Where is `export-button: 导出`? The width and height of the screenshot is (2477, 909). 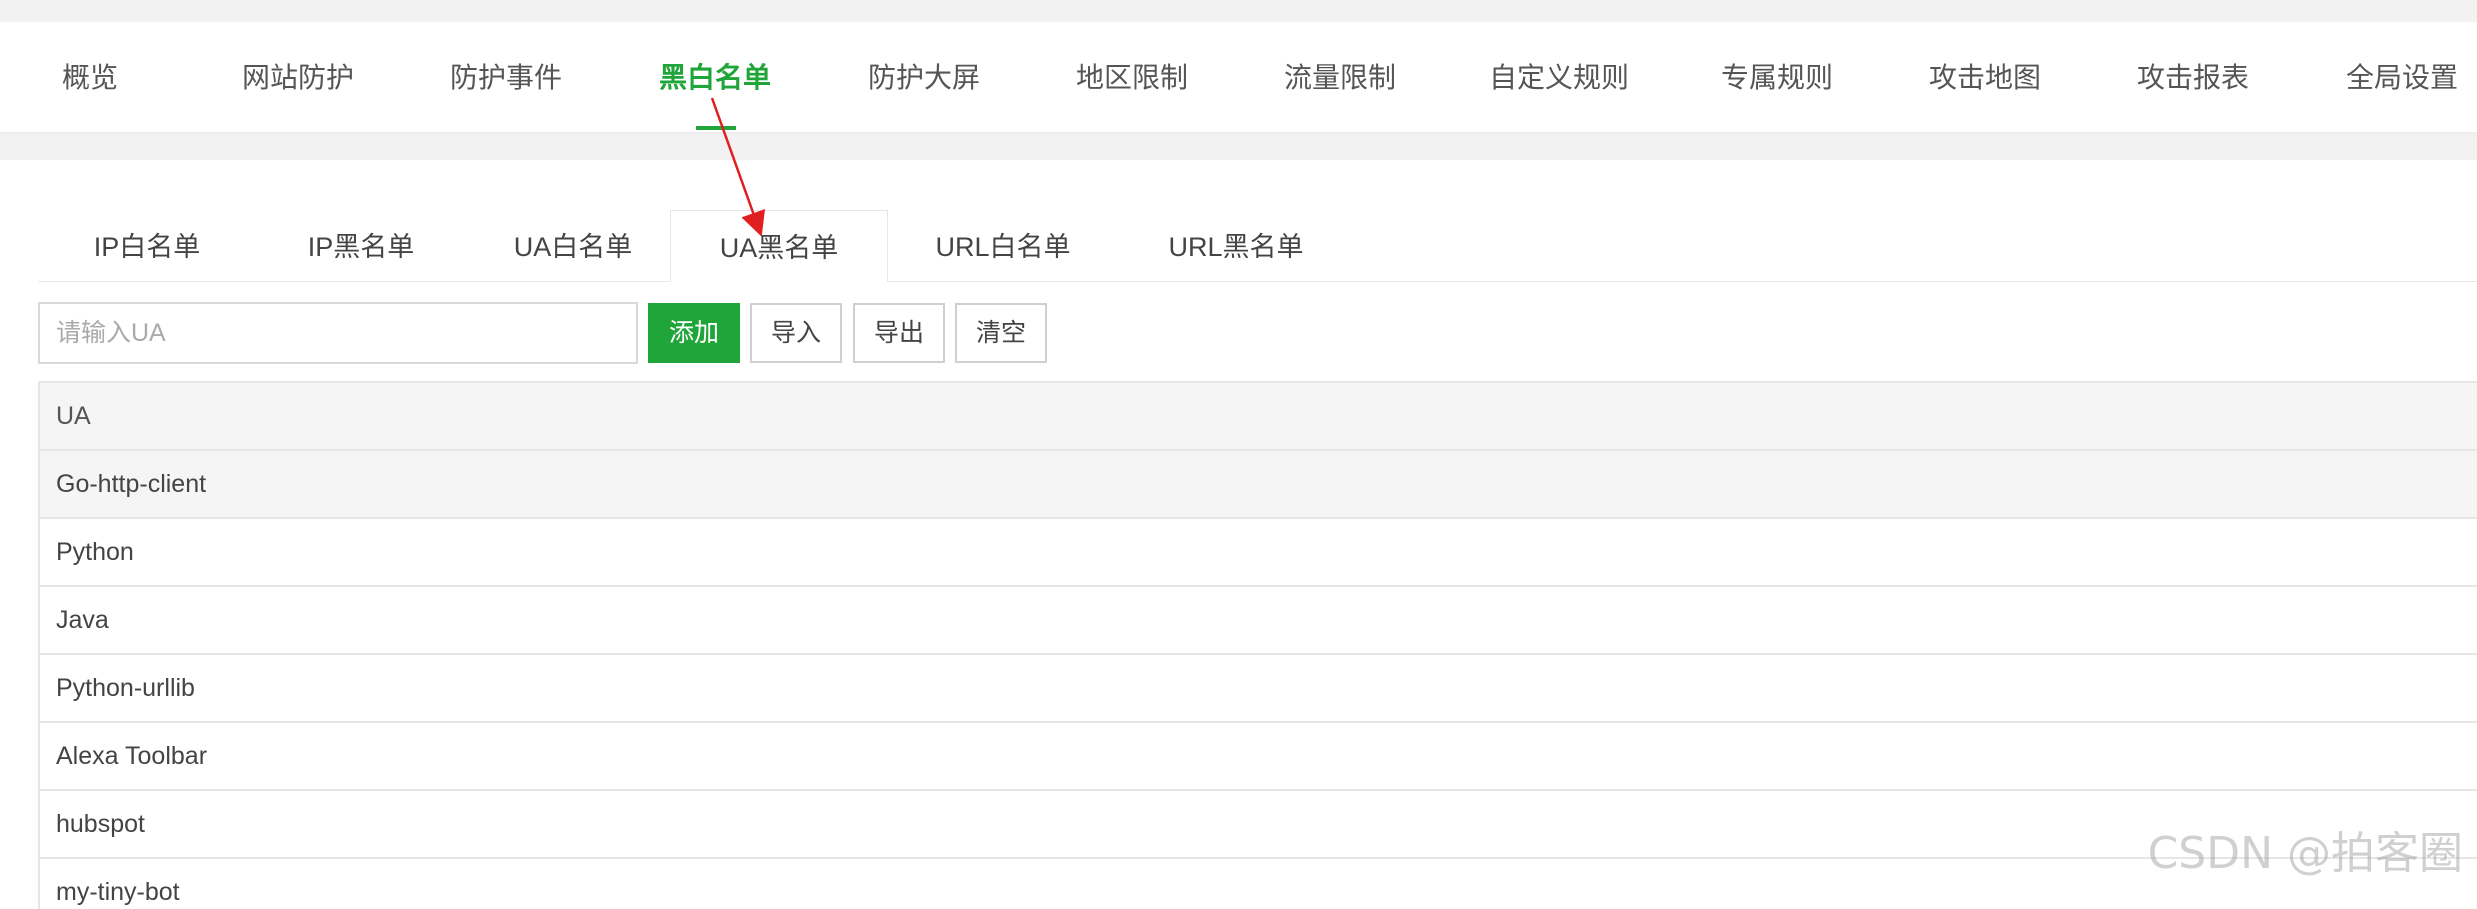
export-button: 导出 is located at coordinates (899, 333).